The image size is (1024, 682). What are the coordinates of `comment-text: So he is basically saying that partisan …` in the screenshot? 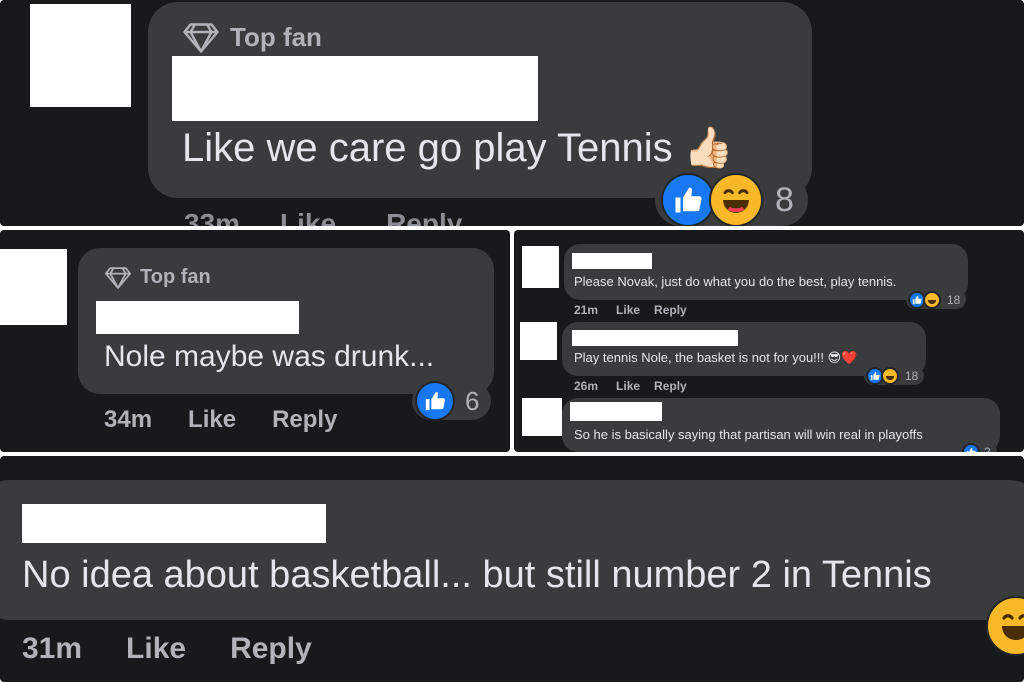 It's located at (748, 434).